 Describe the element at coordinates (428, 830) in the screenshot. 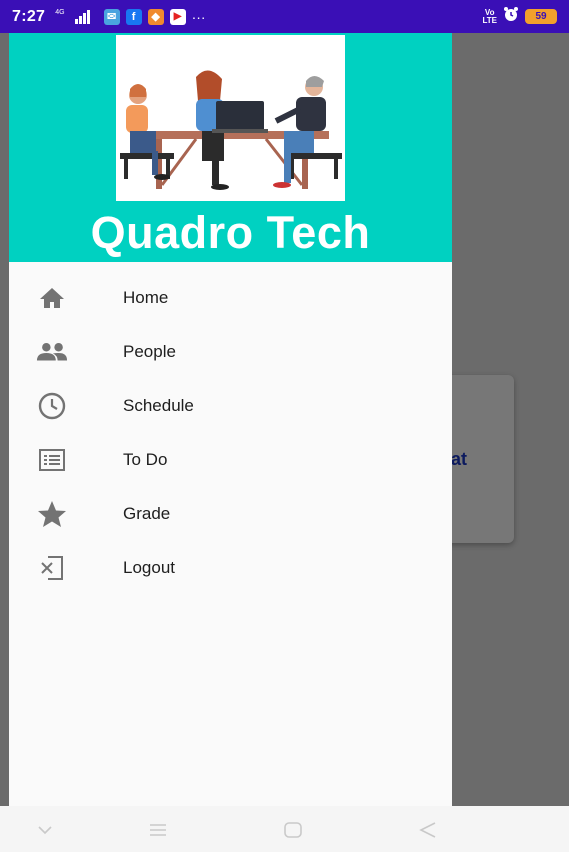

I see `back-button` at that location.